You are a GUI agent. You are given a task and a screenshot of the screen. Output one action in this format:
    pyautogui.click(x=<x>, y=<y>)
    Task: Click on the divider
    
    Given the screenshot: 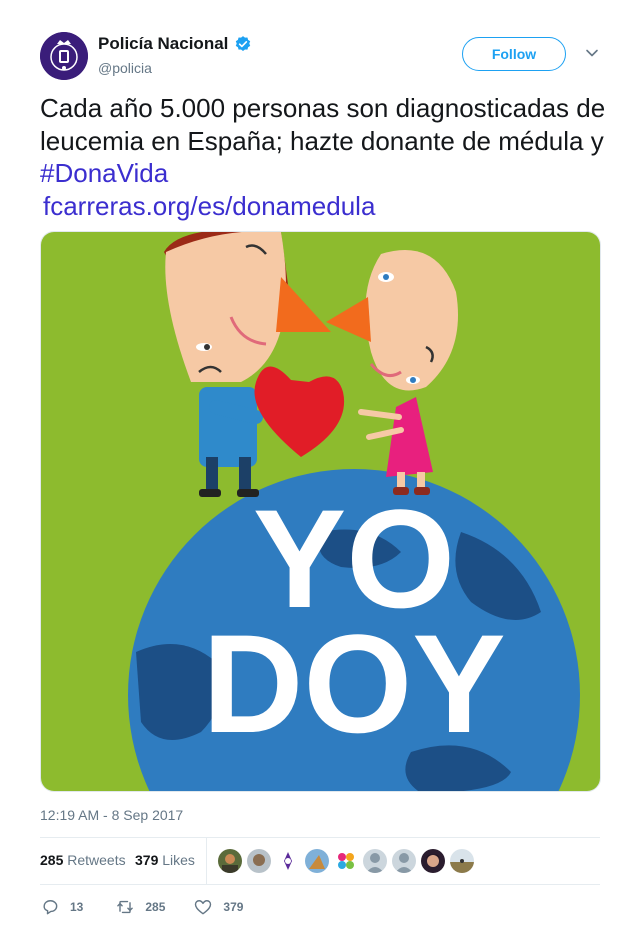 What is the action you would take?
    pyautogui.click(x=320, y=884)
    